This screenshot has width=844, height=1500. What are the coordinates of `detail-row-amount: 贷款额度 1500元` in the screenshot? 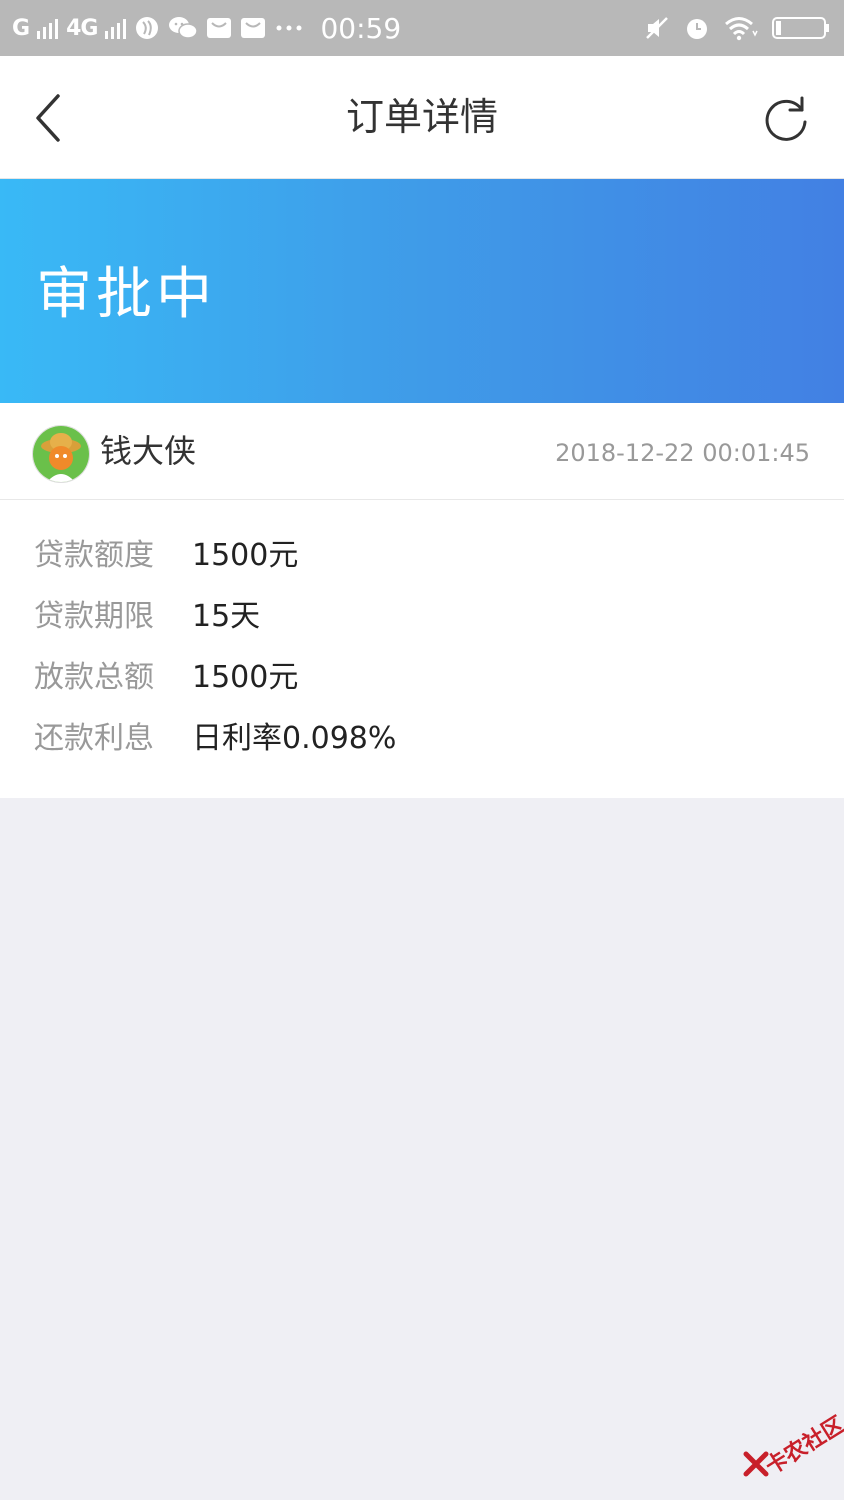 It's located at (166, 556).